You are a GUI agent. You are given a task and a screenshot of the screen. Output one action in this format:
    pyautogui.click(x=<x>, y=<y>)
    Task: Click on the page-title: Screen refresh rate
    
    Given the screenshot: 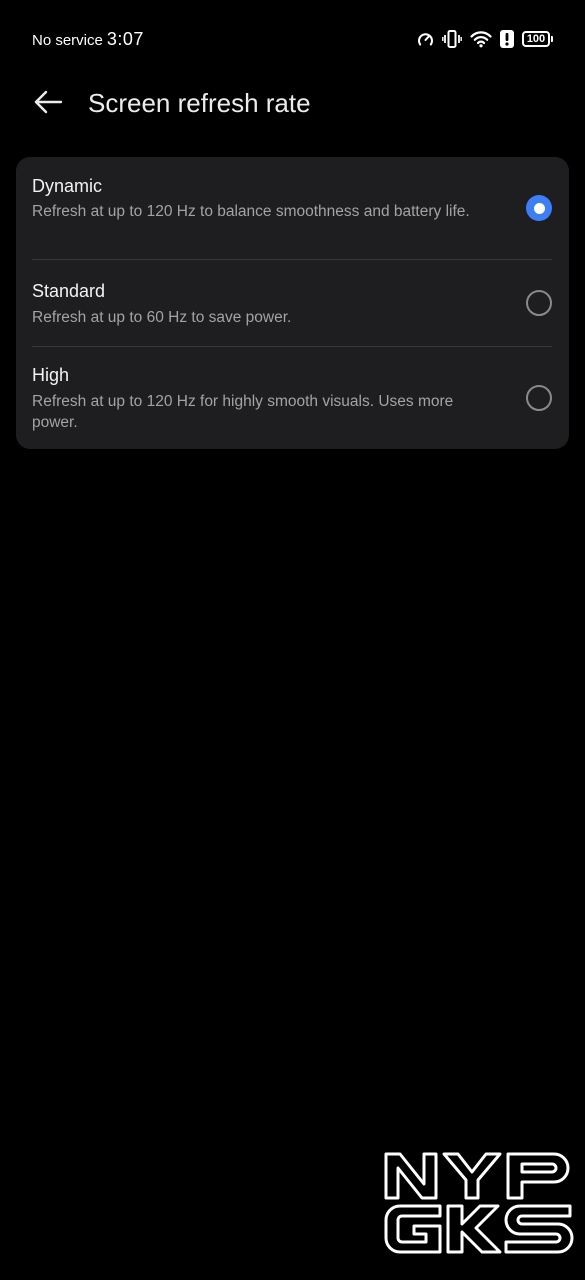 What is the action you would take?
    pyautogui.click(x=199, y=103)
    